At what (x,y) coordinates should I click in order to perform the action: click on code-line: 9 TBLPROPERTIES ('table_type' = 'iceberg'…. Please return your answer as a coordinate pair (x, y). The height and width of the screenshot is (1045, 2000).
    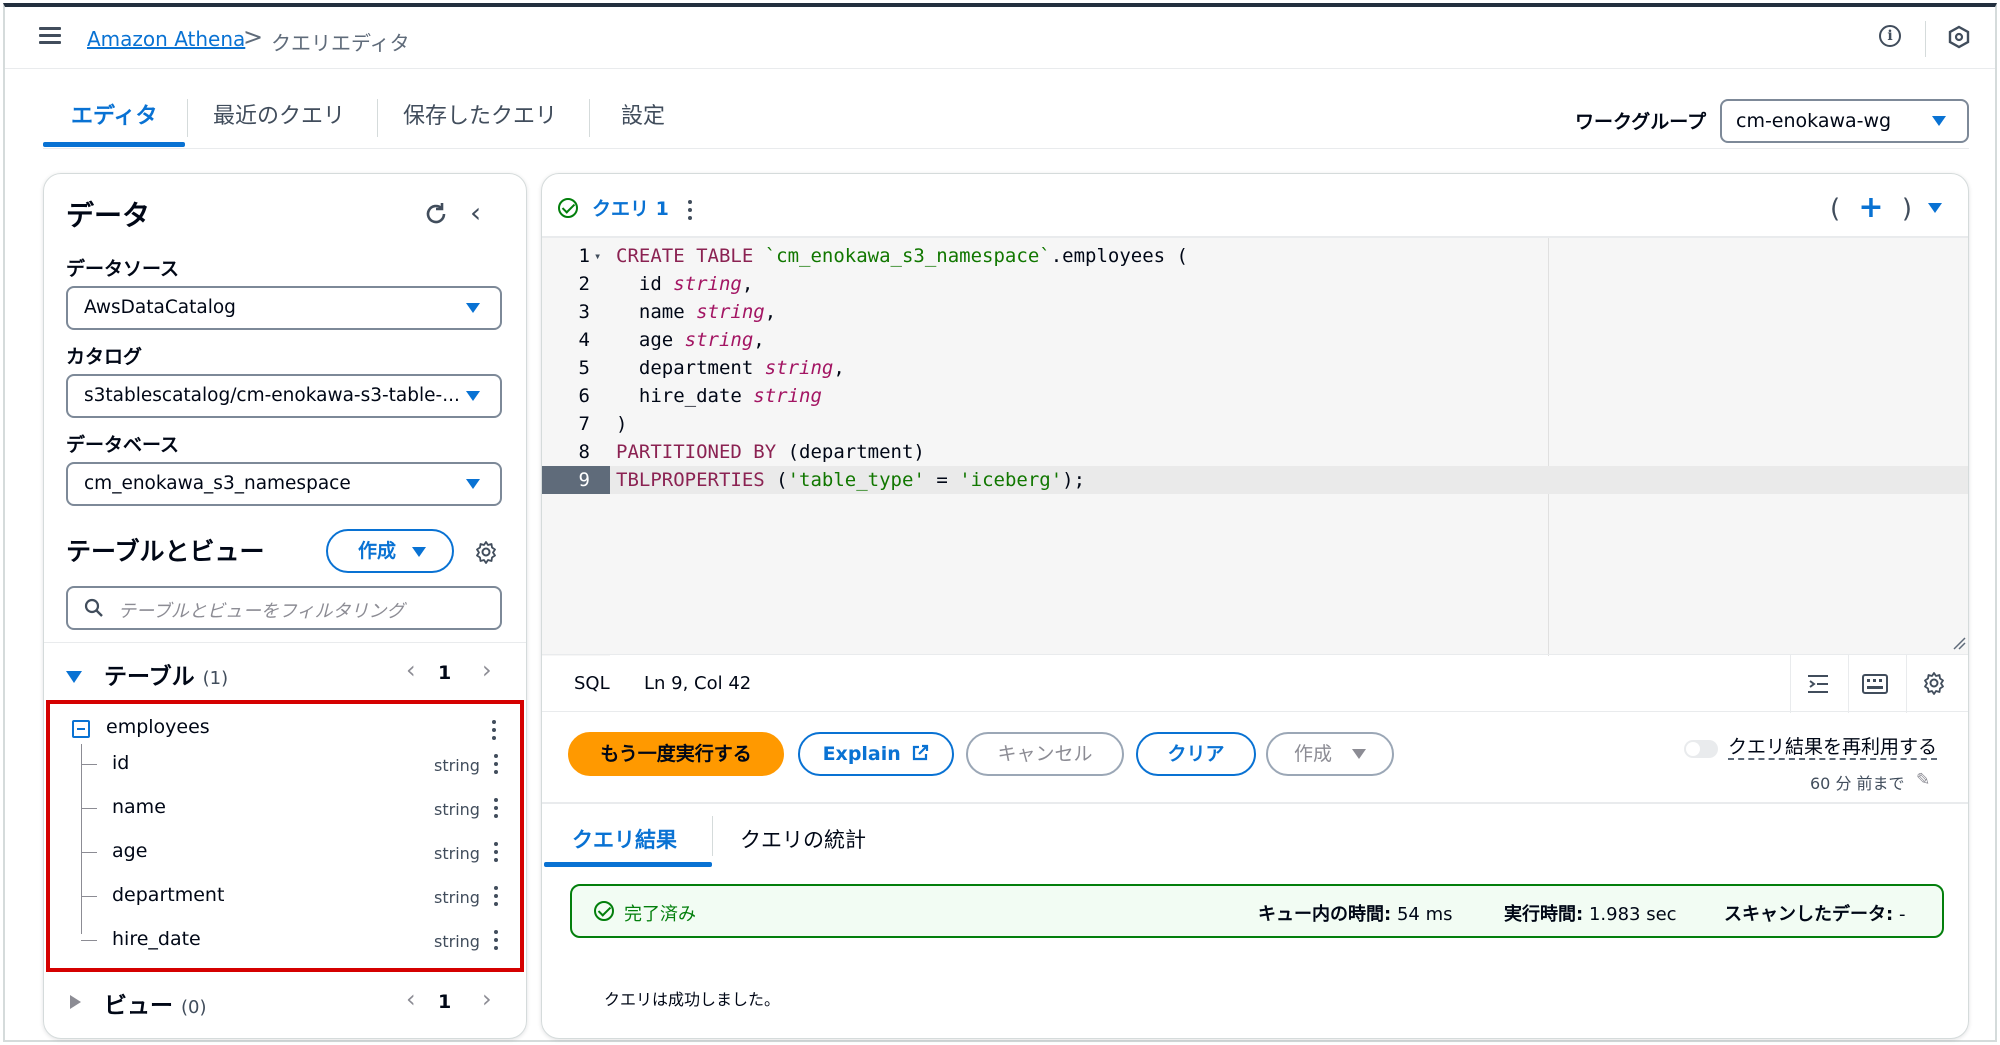
    Looking at the image, I should click on (1255, 480).